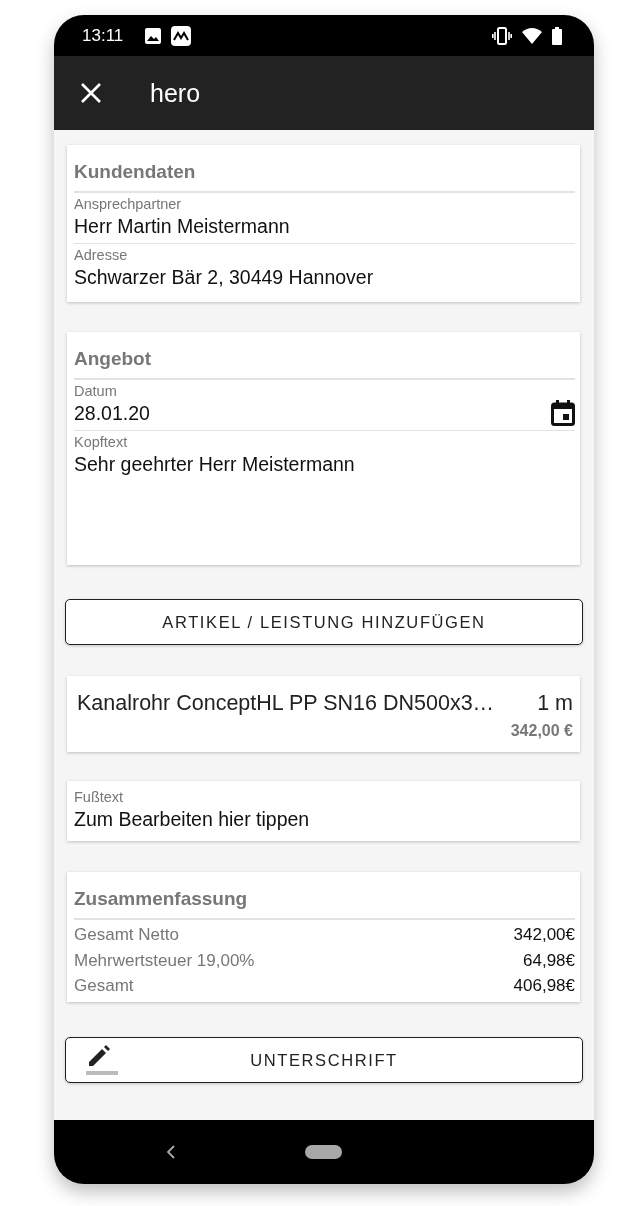  I want to click on summary-value: 406,98€, so click(544, 986).